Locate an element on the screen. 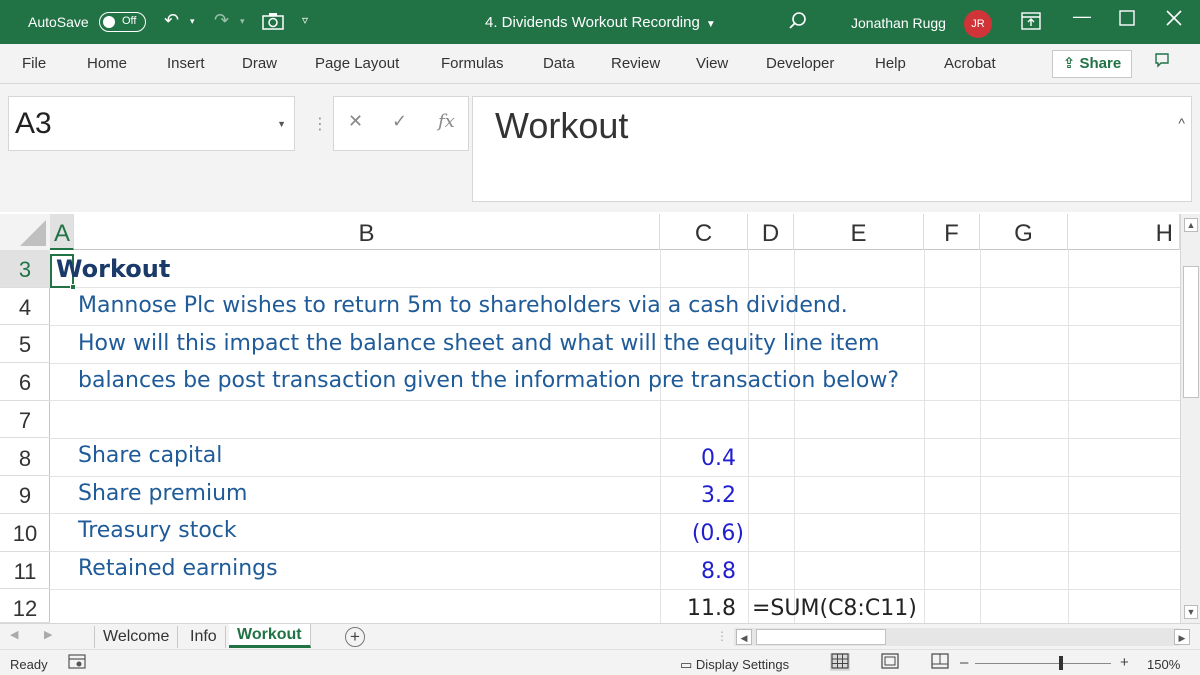 This screenshot has height=675, width=1200. row-header-6: 6 is located at coordinates (25, 382).